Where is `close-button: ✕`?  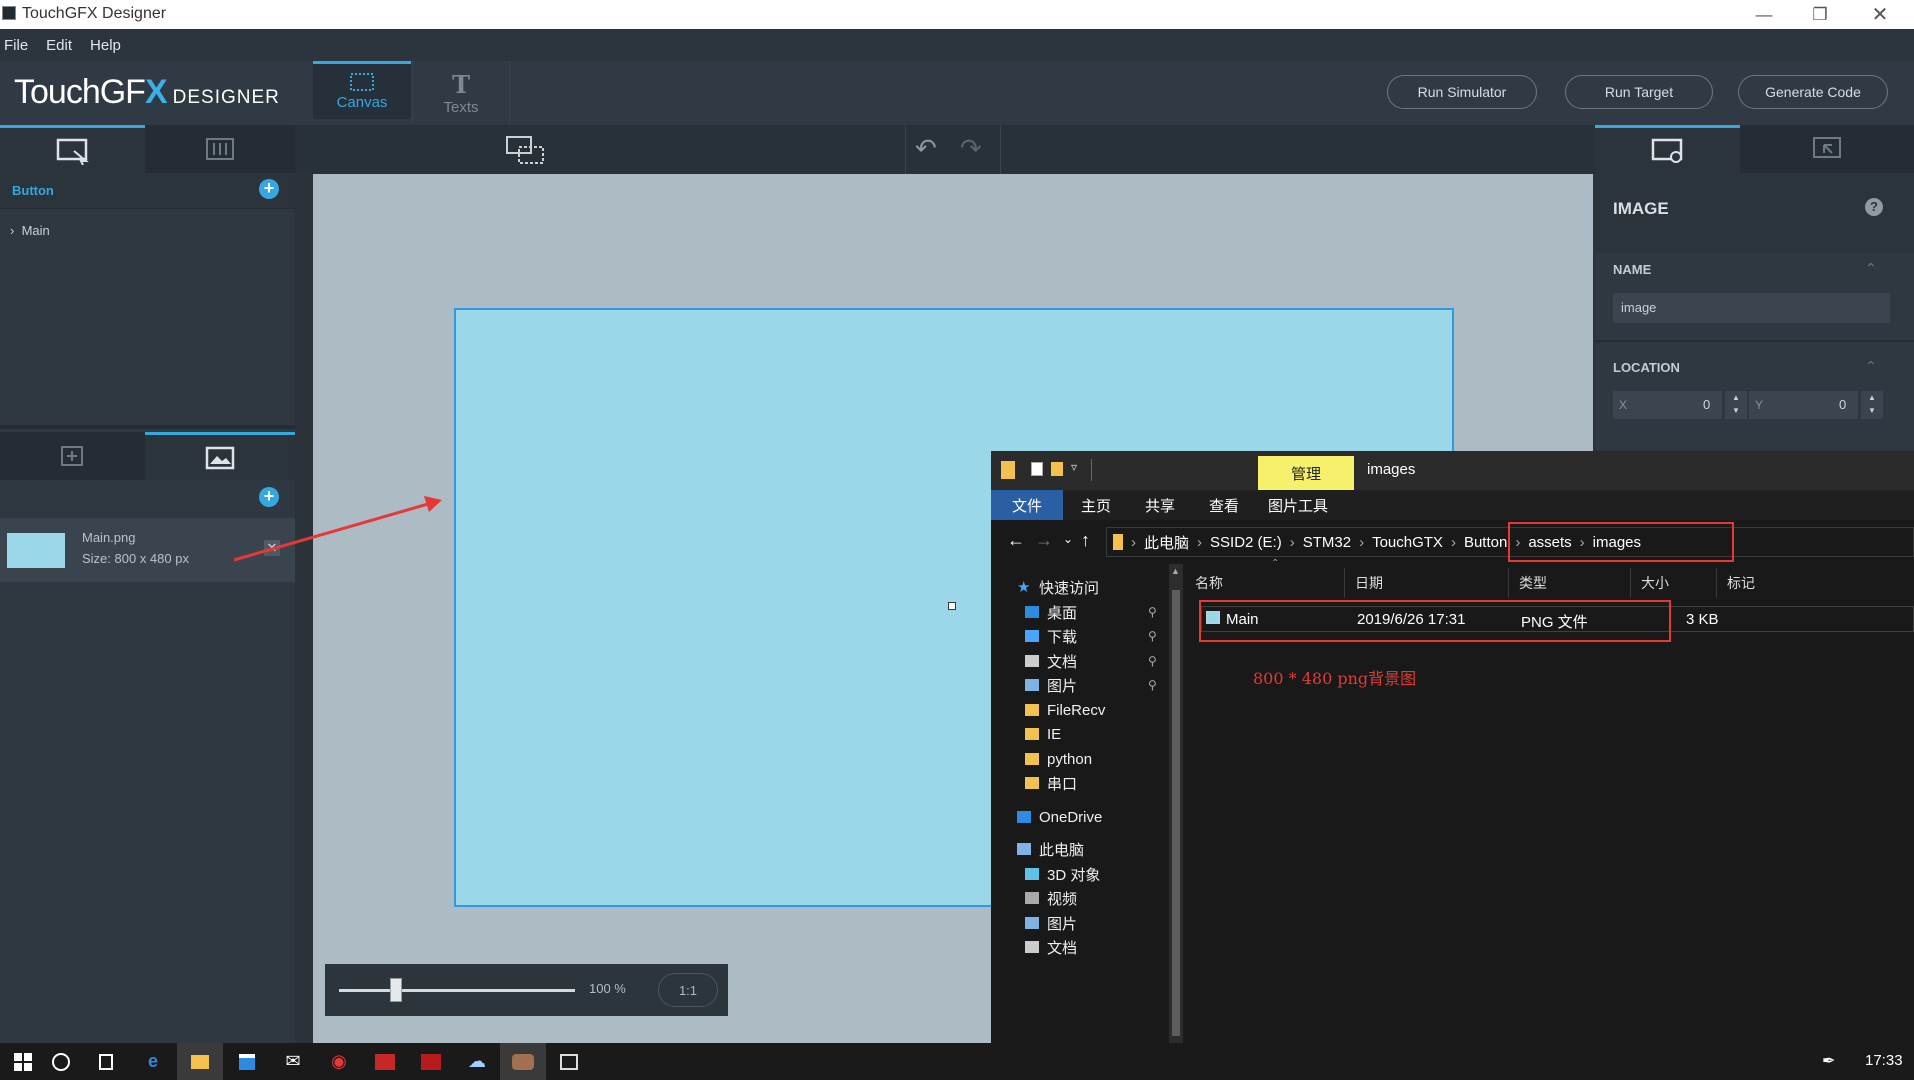
close-button: ✕ is located at coordinates (1880, 14).